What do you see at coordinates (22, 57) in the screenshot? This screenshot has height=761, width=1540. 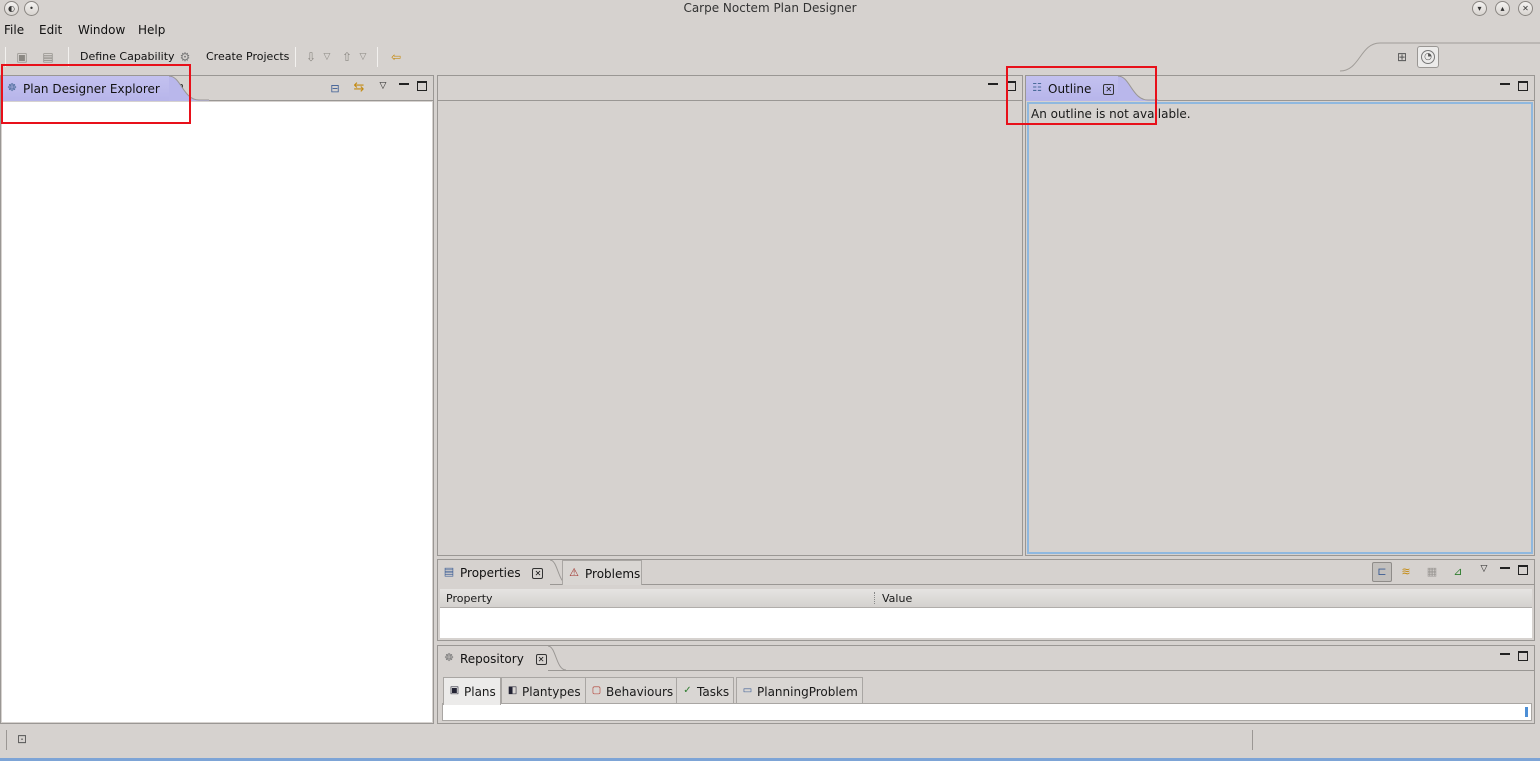 I see `save-icon: ▣` at bounding box center [22, 57].